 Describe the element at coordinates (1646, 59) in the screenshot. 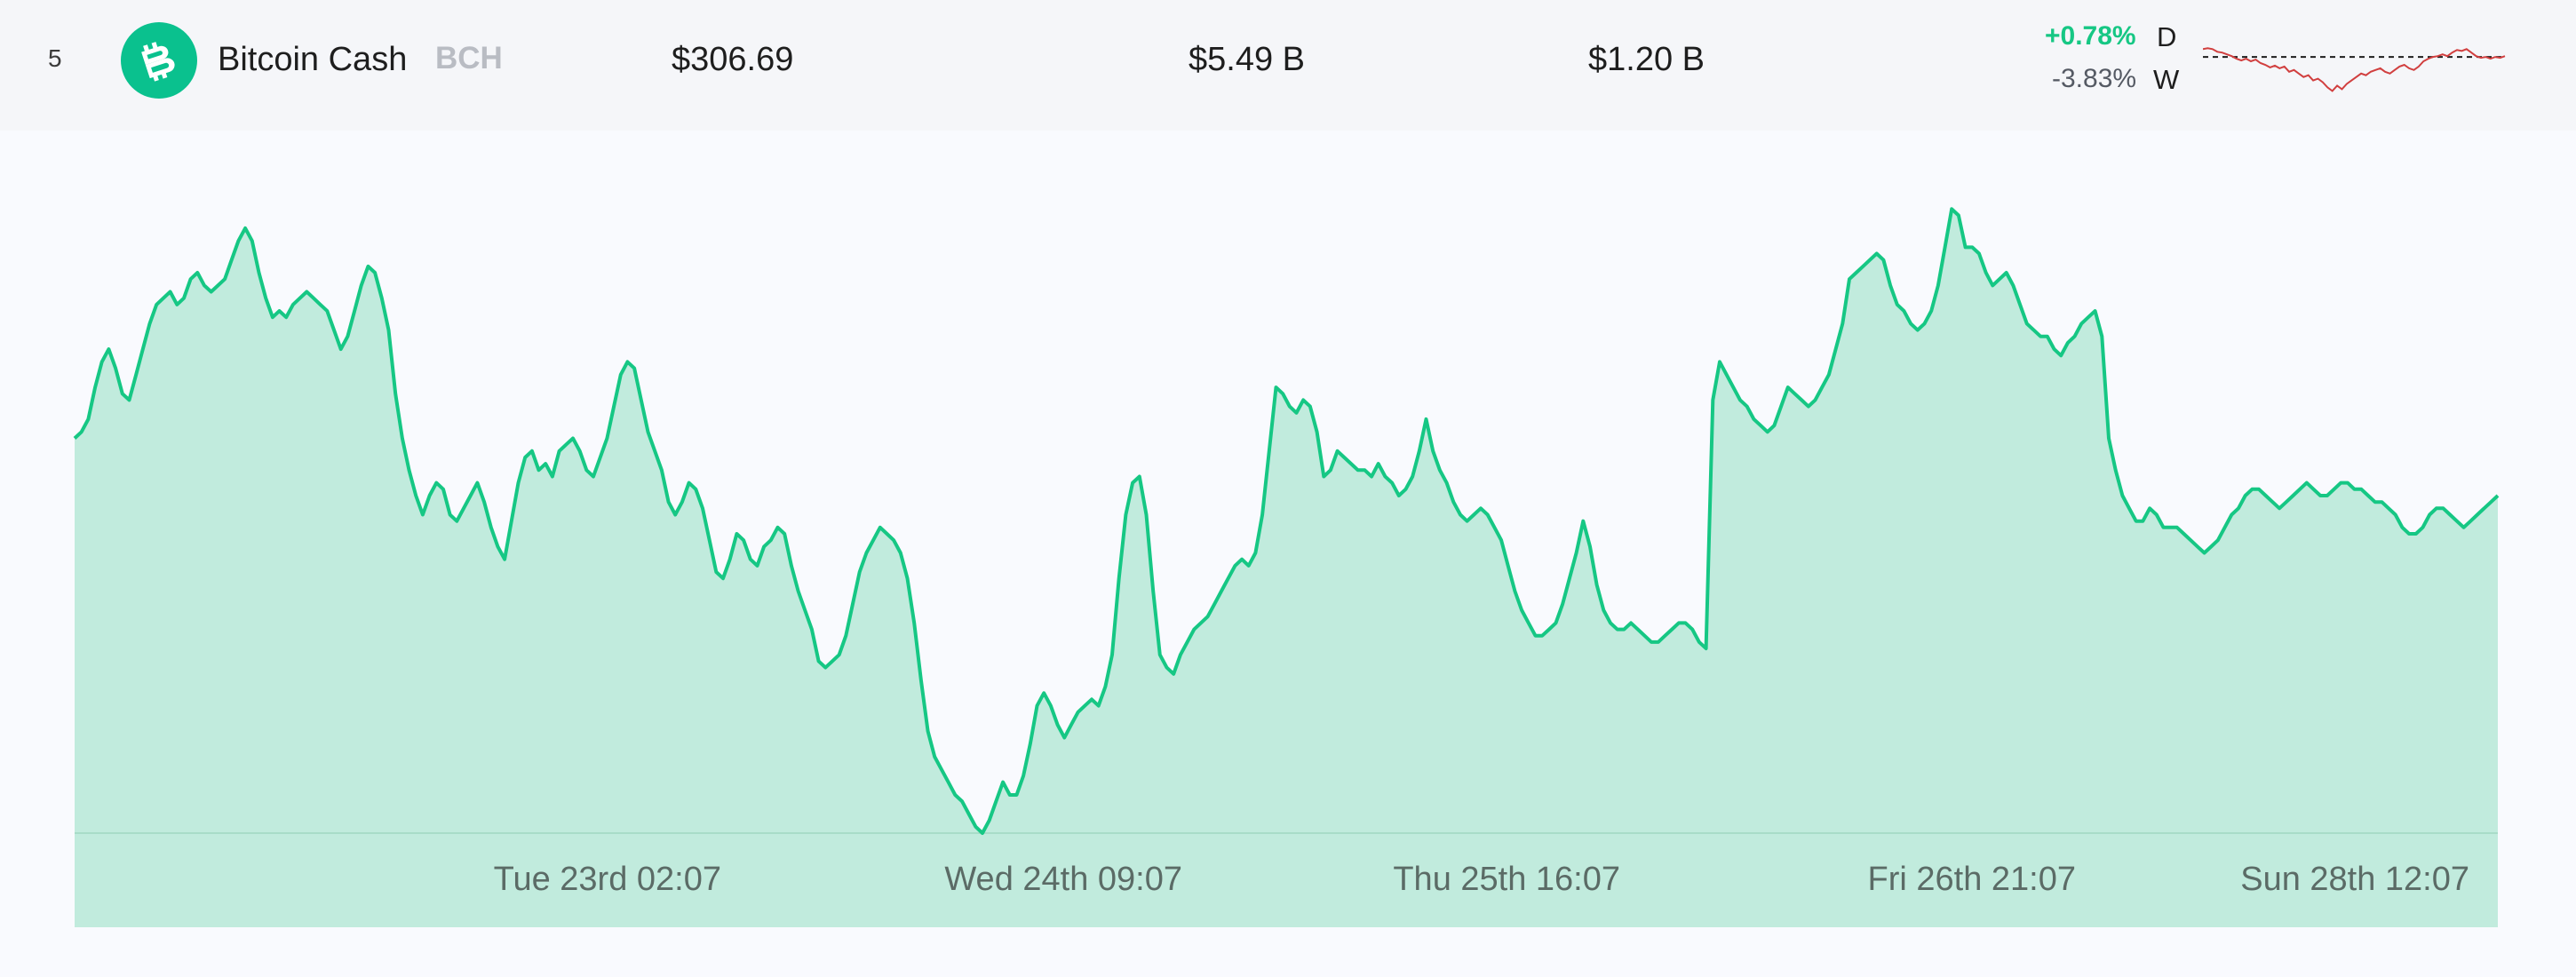

I see `coin-volume: $1.20 B` at that location.